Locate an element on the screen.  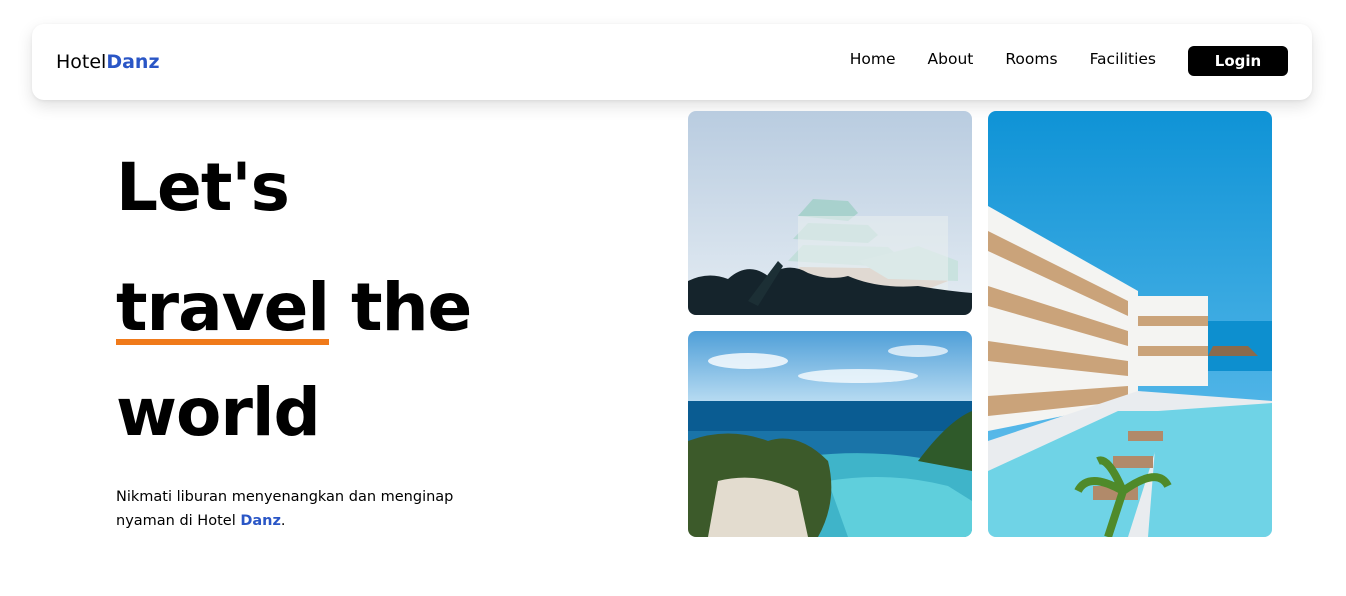
brand-accent: Danz is located at coordinates (133, 62).